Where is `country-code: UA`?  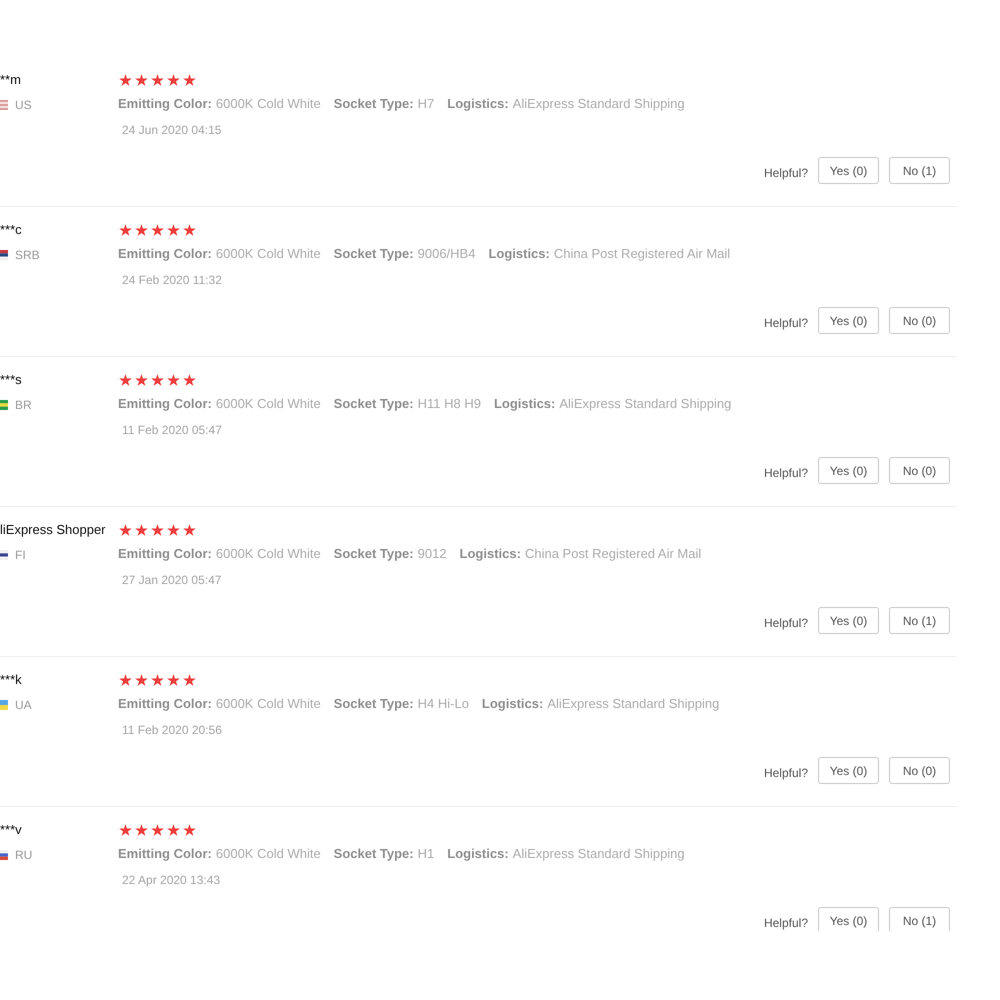
country-code: UA is located at coordinates (23, 705).